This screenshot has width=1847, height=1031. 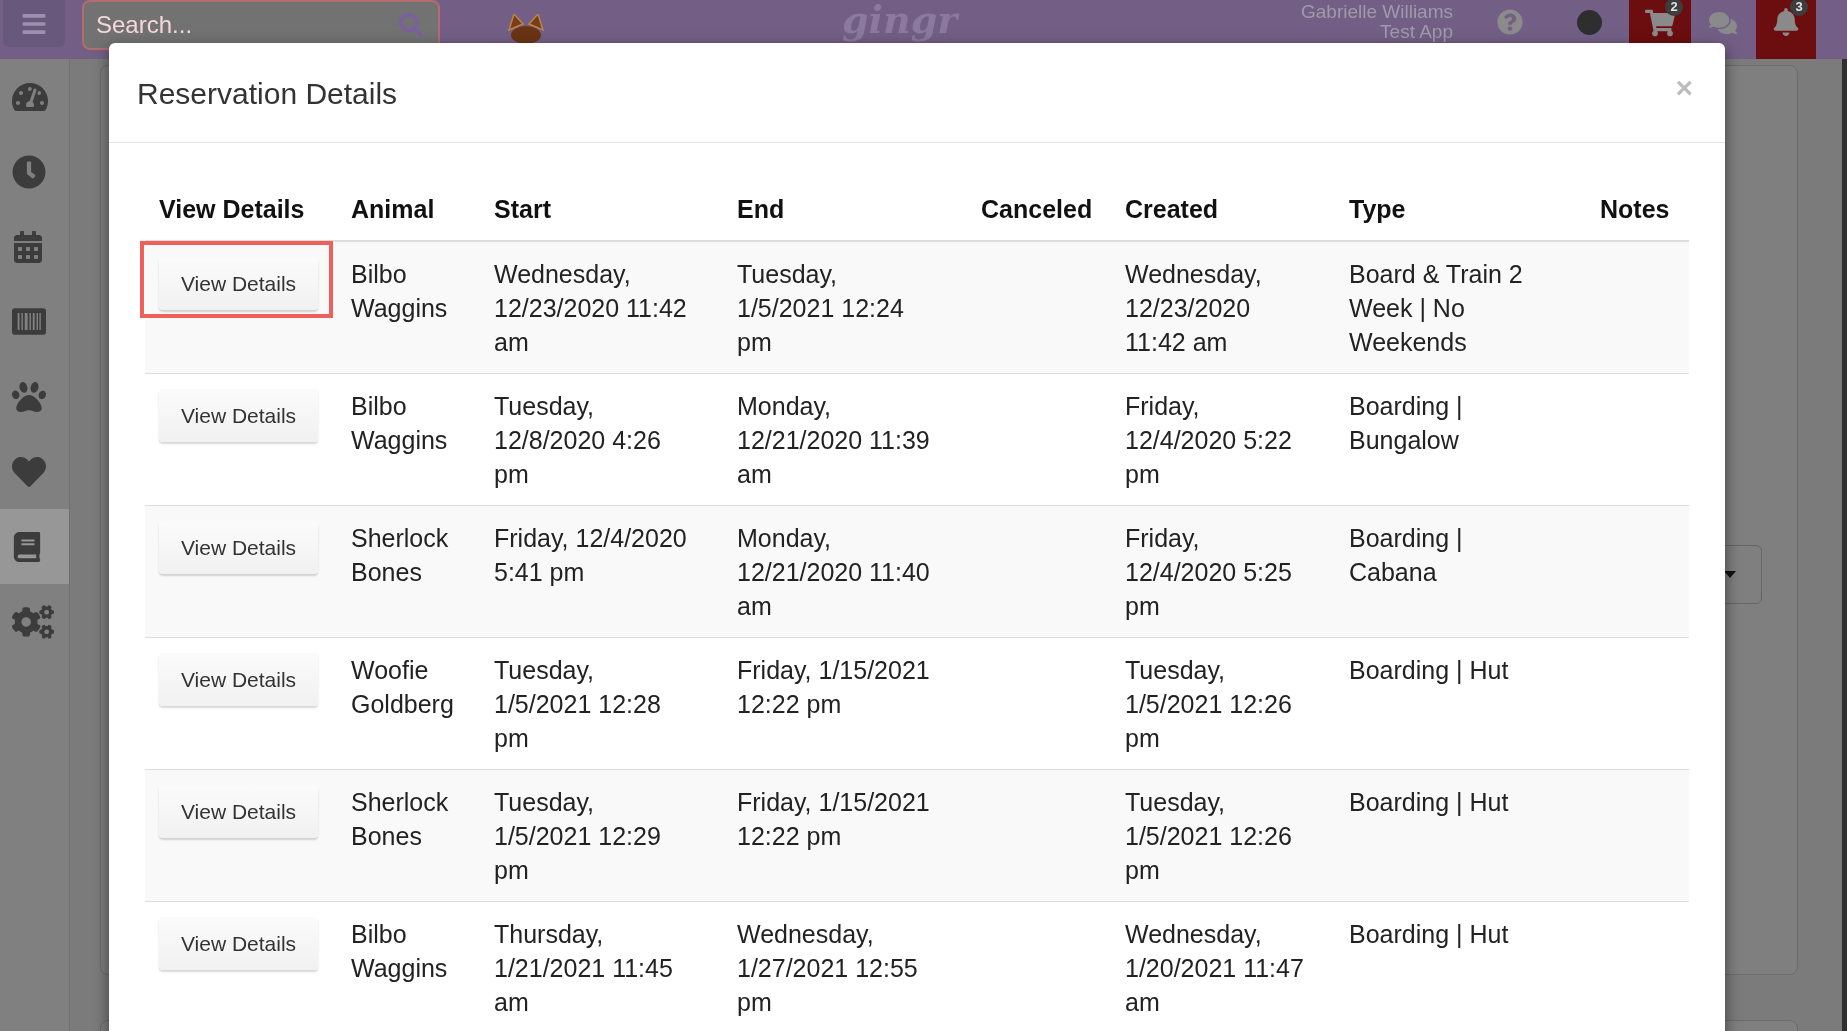 What do you see at coordinates (28, 246) in the screenshot?
I see `calendar-icon` at bounding box center [28, 246].